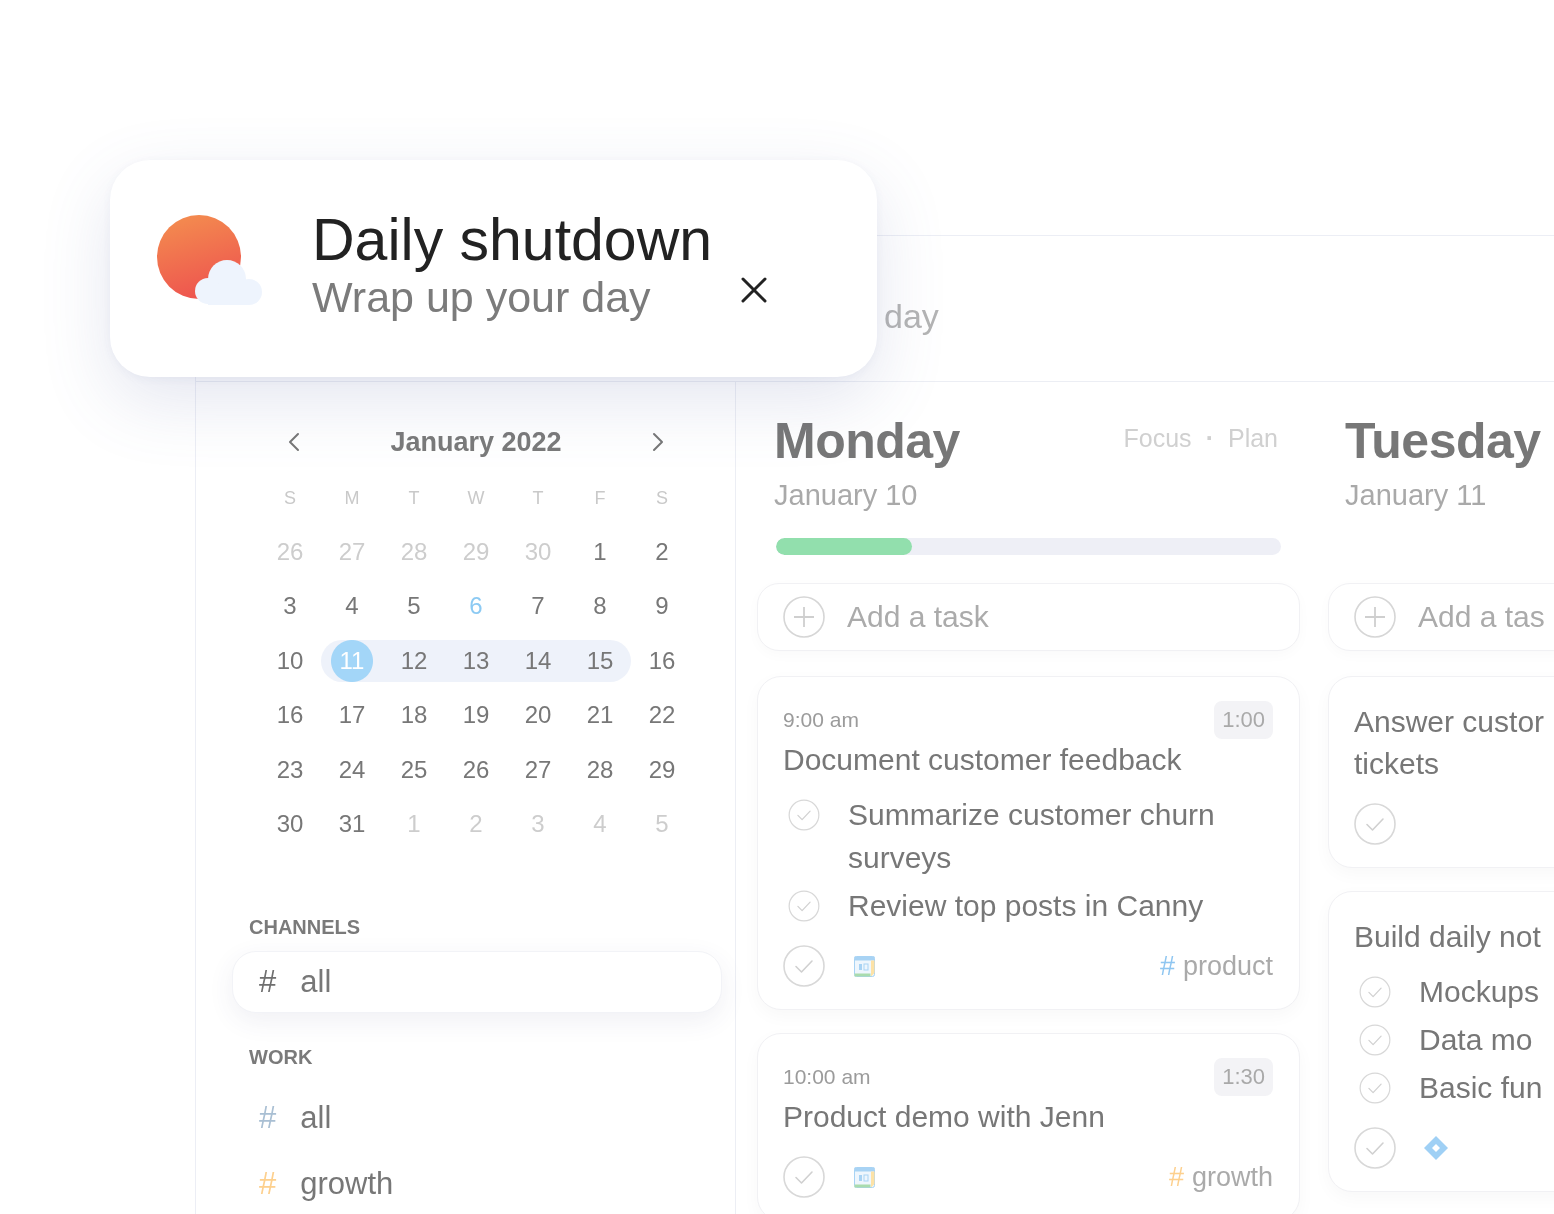  I want to click on notification-subtitle: Wrap up your day, so click(481, 297).